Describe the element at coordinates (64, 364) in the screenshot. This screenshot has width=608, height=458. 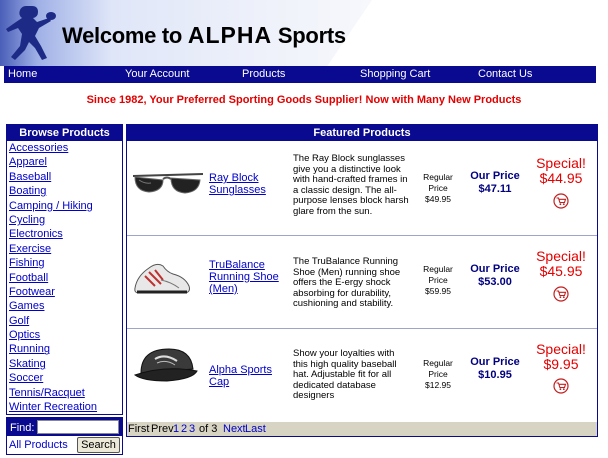
I see `category-skating: Skating` at that location.